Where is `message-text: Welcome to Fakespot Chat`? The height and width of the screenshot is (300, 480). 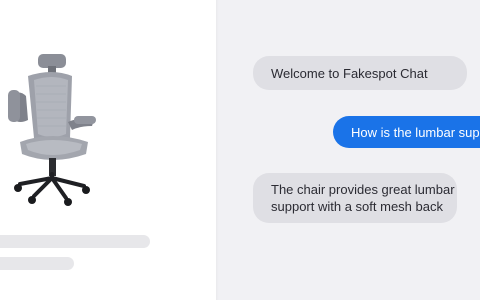
message-text: Welcome to Fakespot Chat is located at coordinates (349, 73).